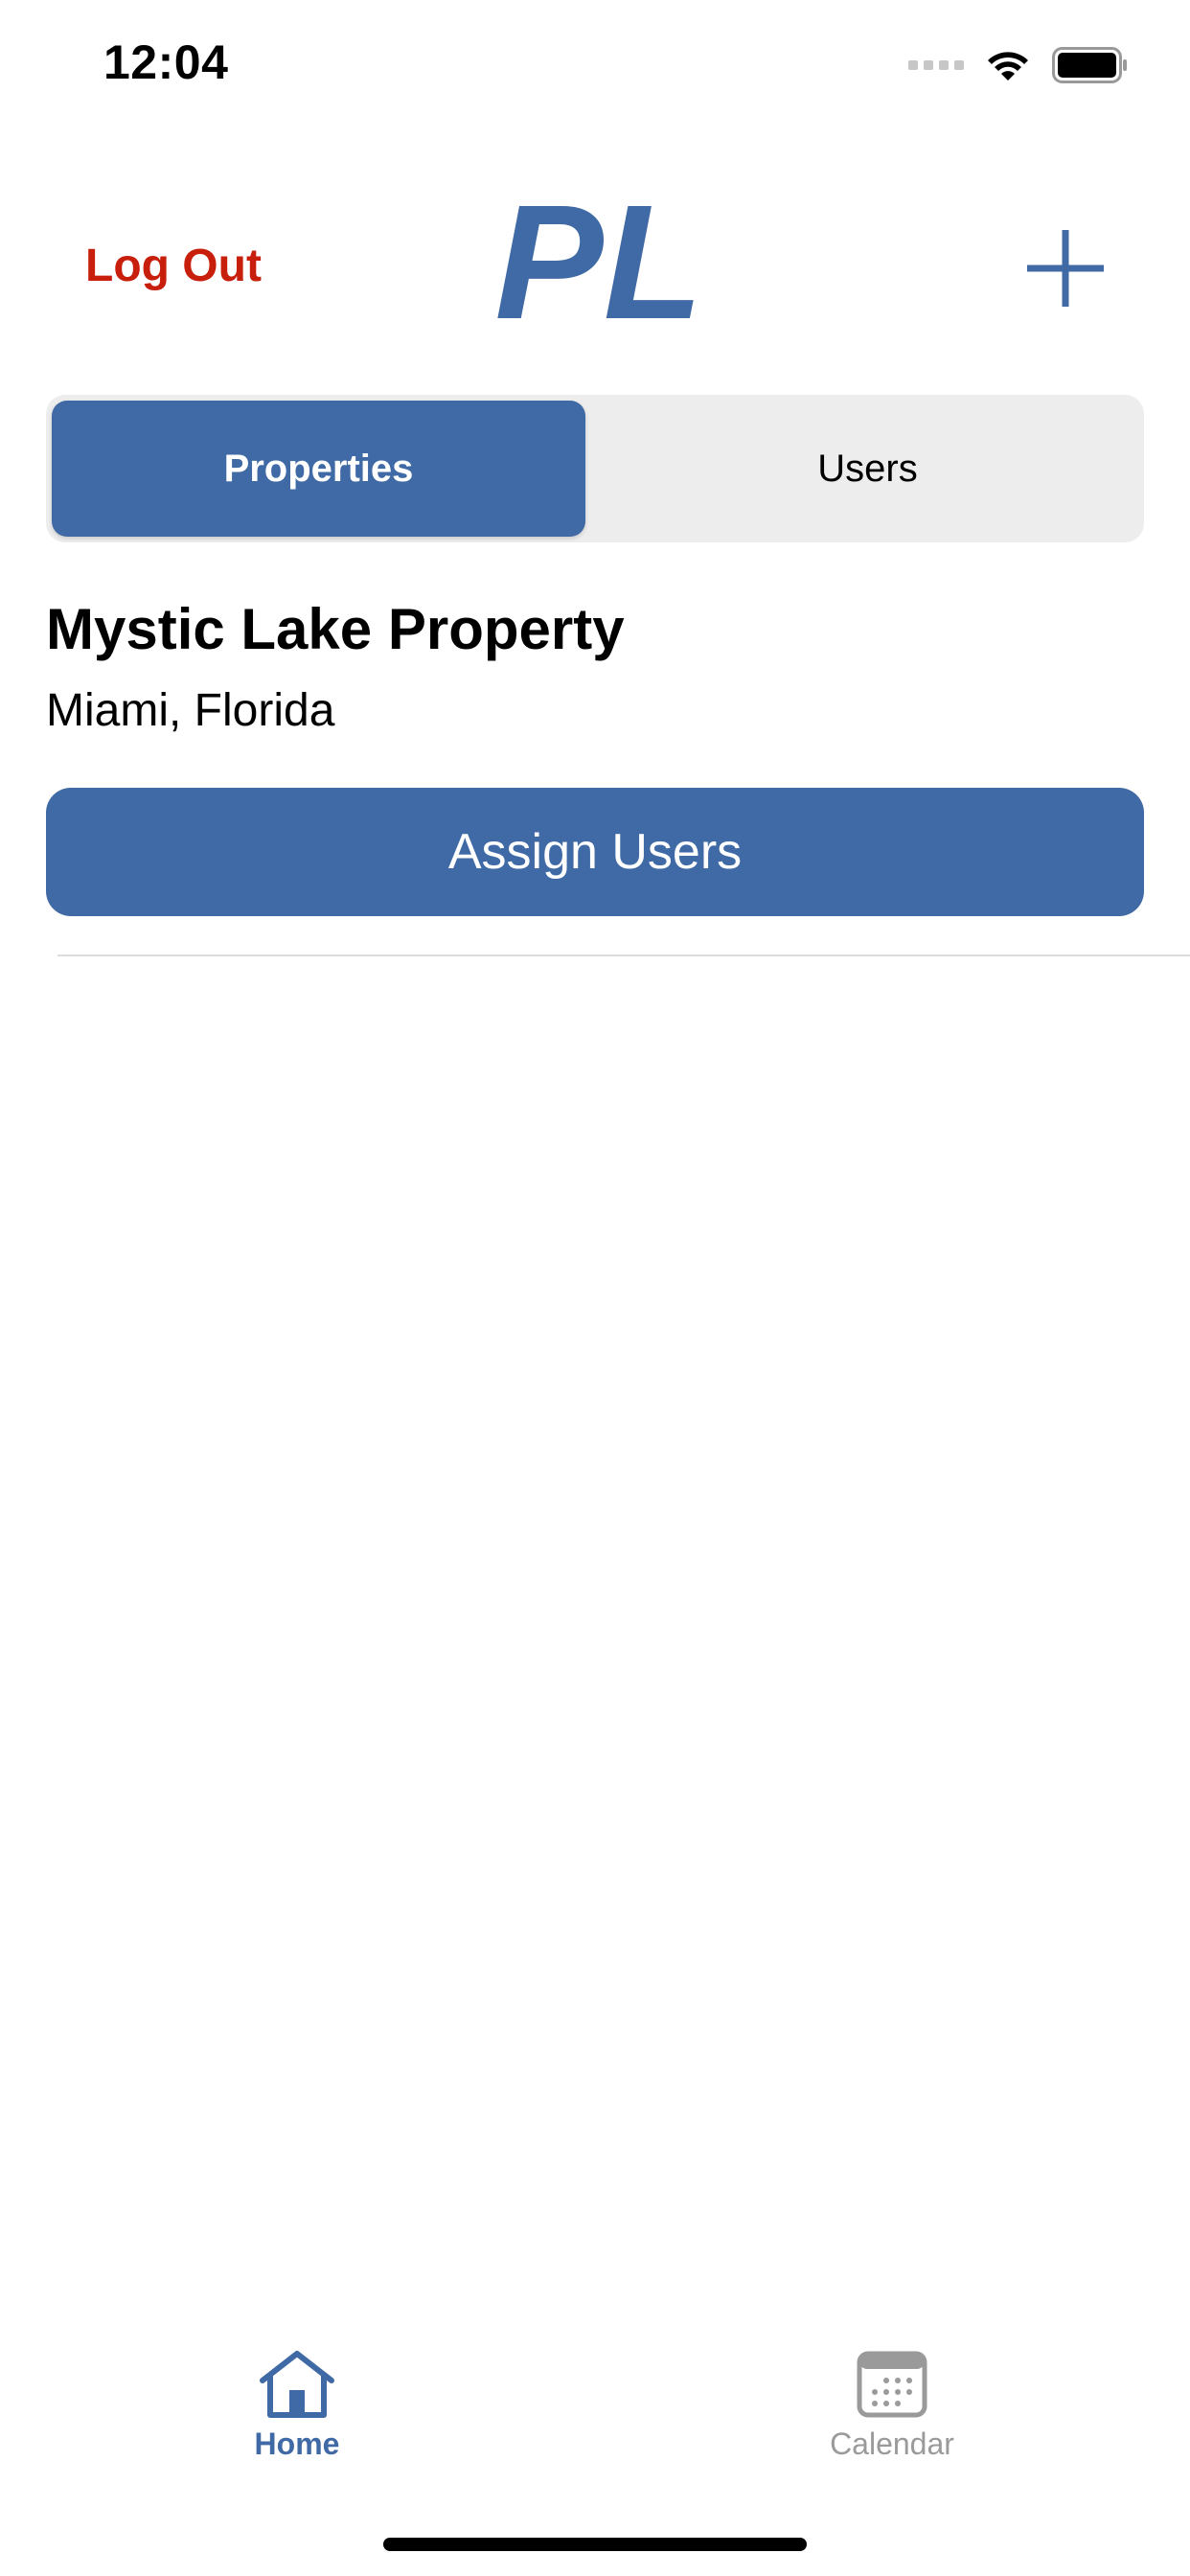  What do you see at coordinates (319, 469) in the screenshot?
I see `segment-properties: Properties` at bounding box center [319, 469].